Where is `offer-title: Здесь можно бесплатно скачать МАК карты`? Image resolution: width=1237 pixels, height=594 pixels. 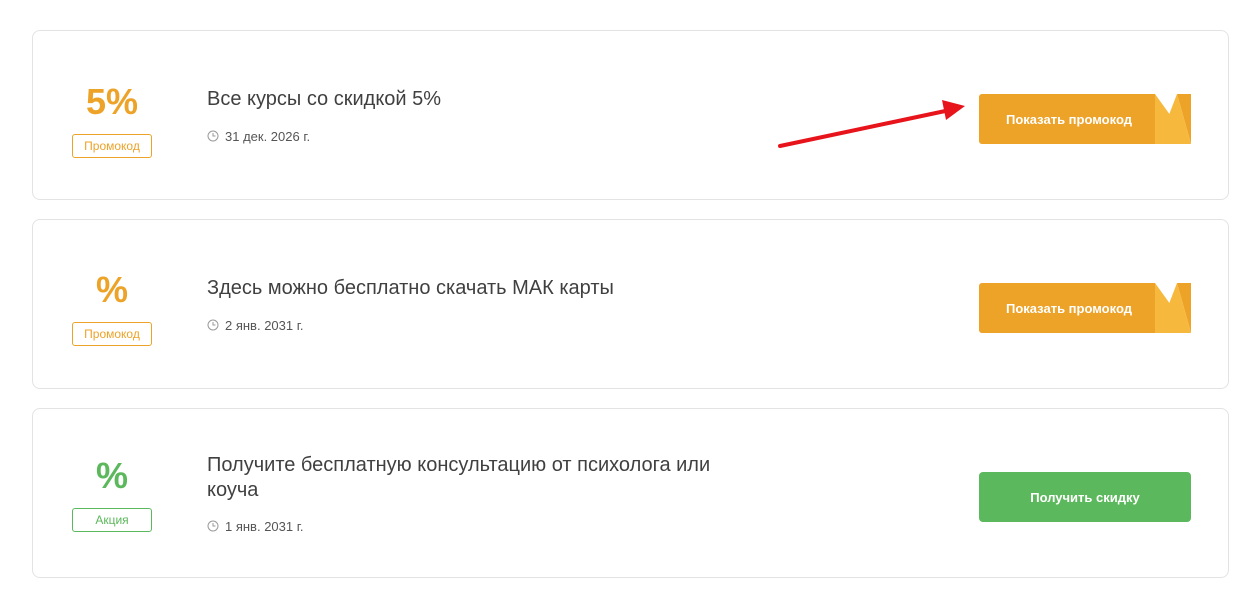 offer-title: Здесь можно бесплатно скачать МАК карты is located at coordinates (410, 288).